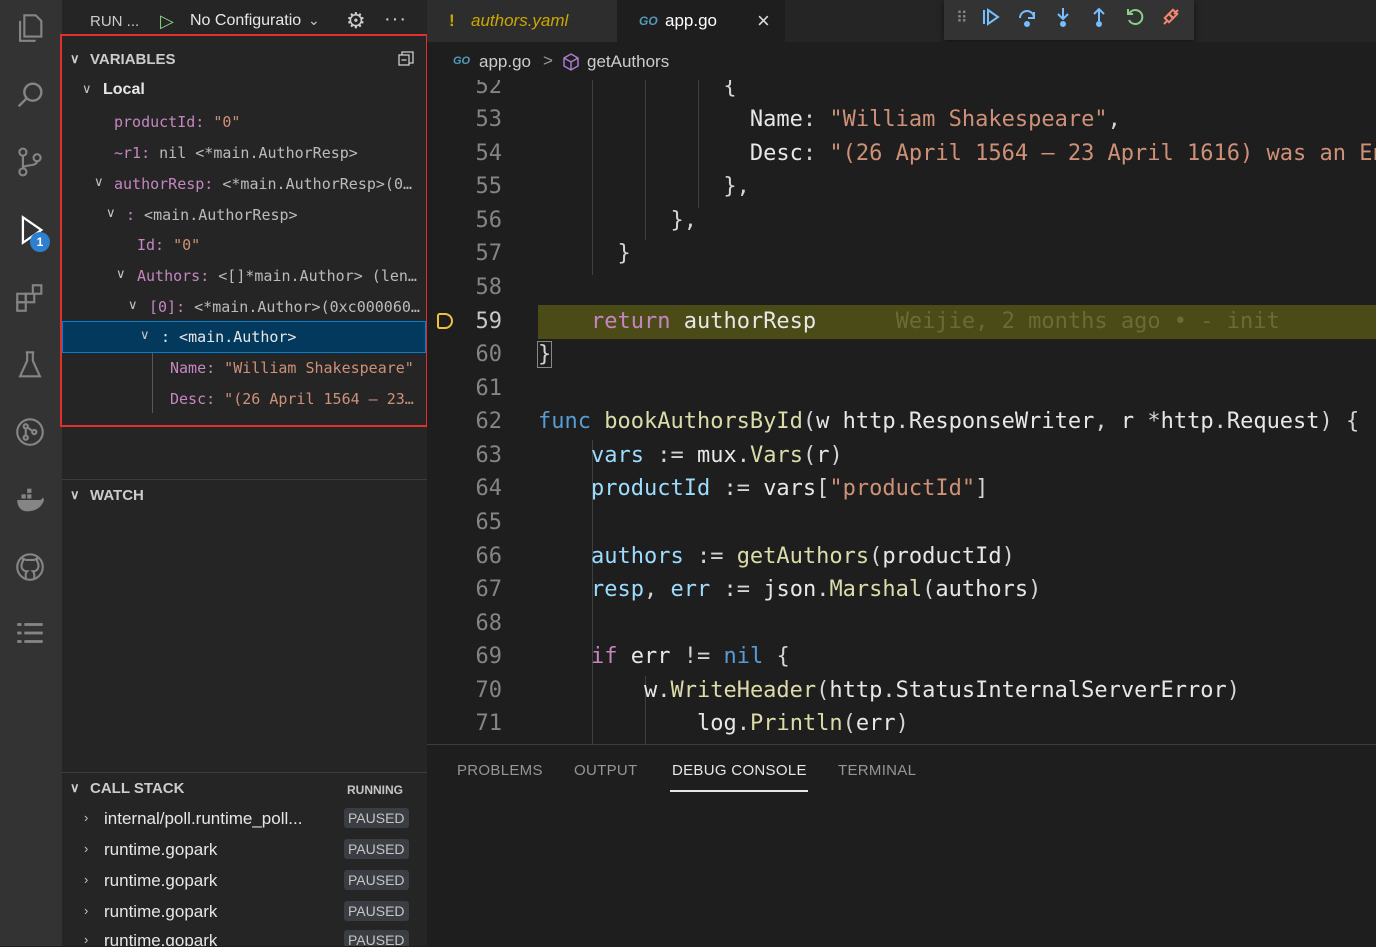  I want to click on step-over-icon, so click(1027, 20).